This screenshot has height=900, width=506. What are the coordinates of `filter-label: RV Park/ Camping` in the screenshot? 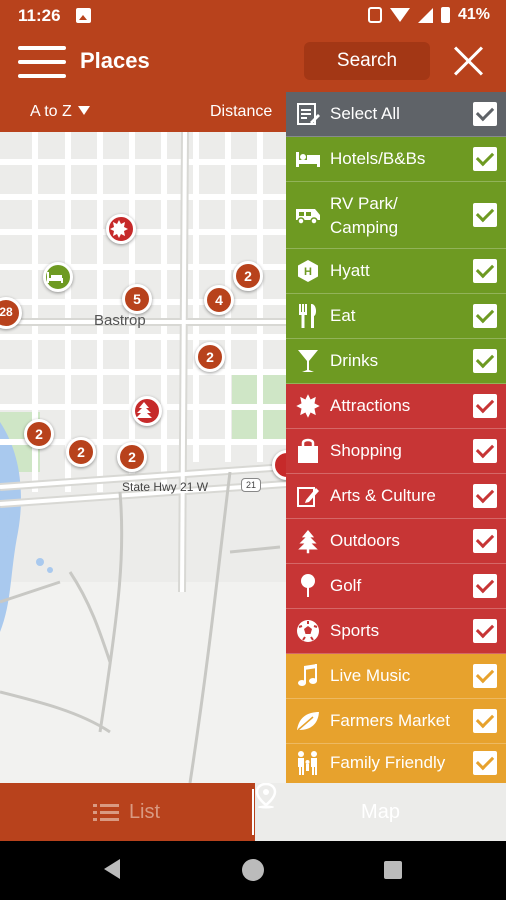 It's located at (364, 215).